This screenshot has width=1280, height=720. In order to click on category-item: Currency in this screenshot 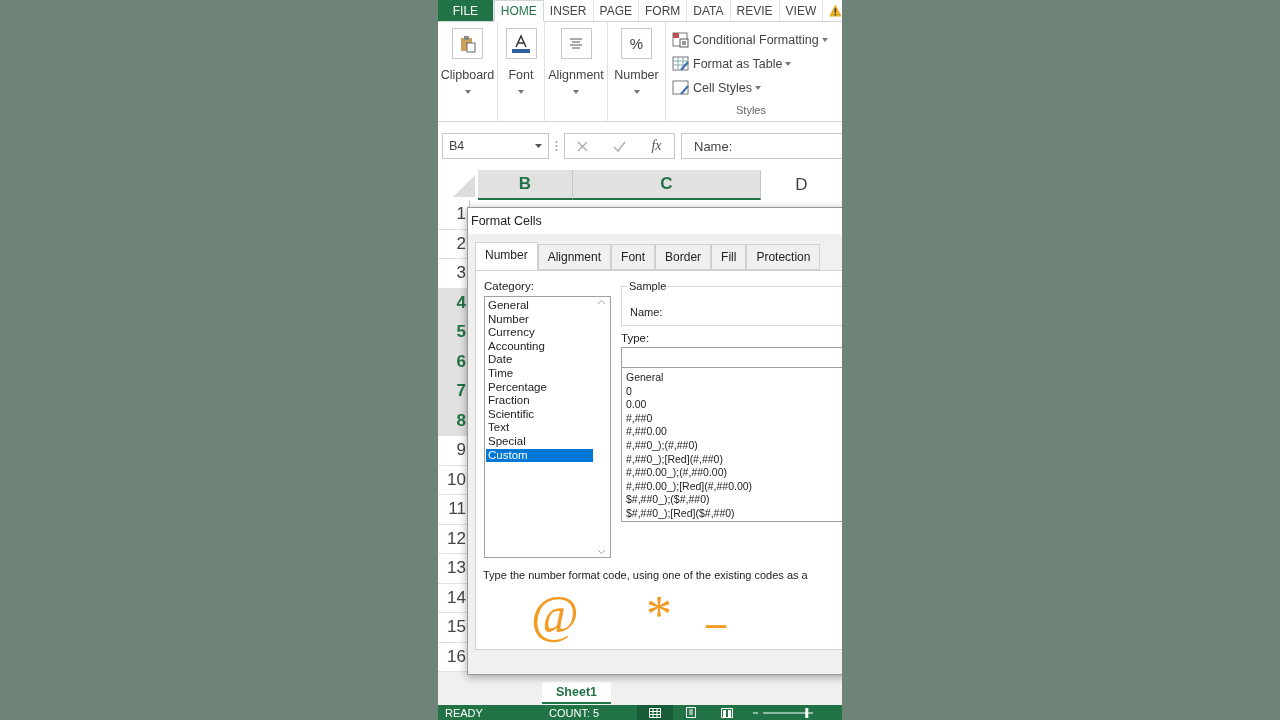, I will do `click(539, 333)`.